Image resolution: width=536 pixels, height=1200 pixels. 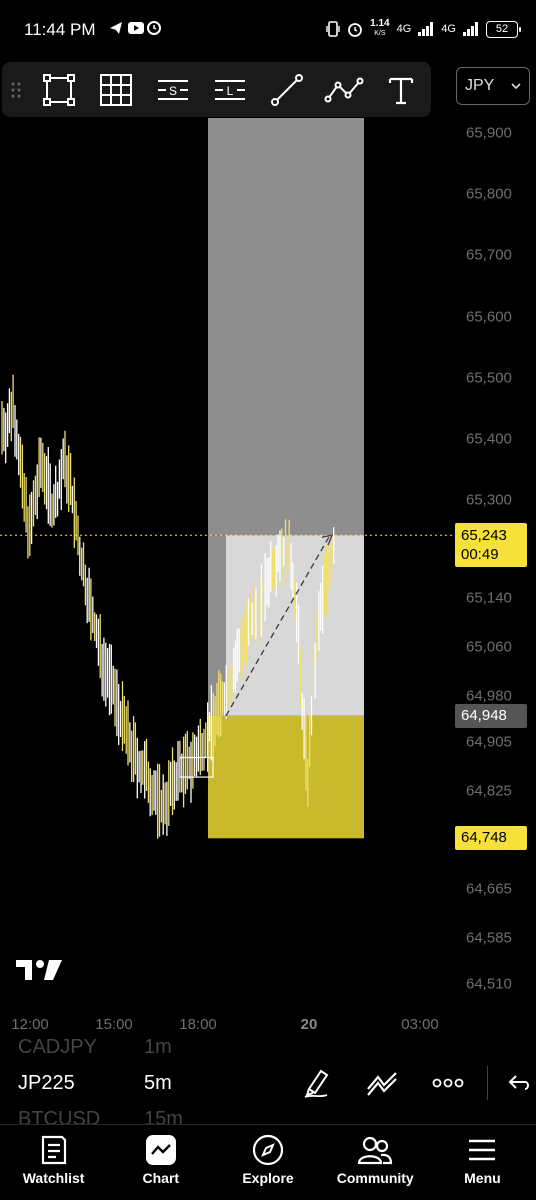 I want to click on chart-icon, so click(x=161, y=1150).